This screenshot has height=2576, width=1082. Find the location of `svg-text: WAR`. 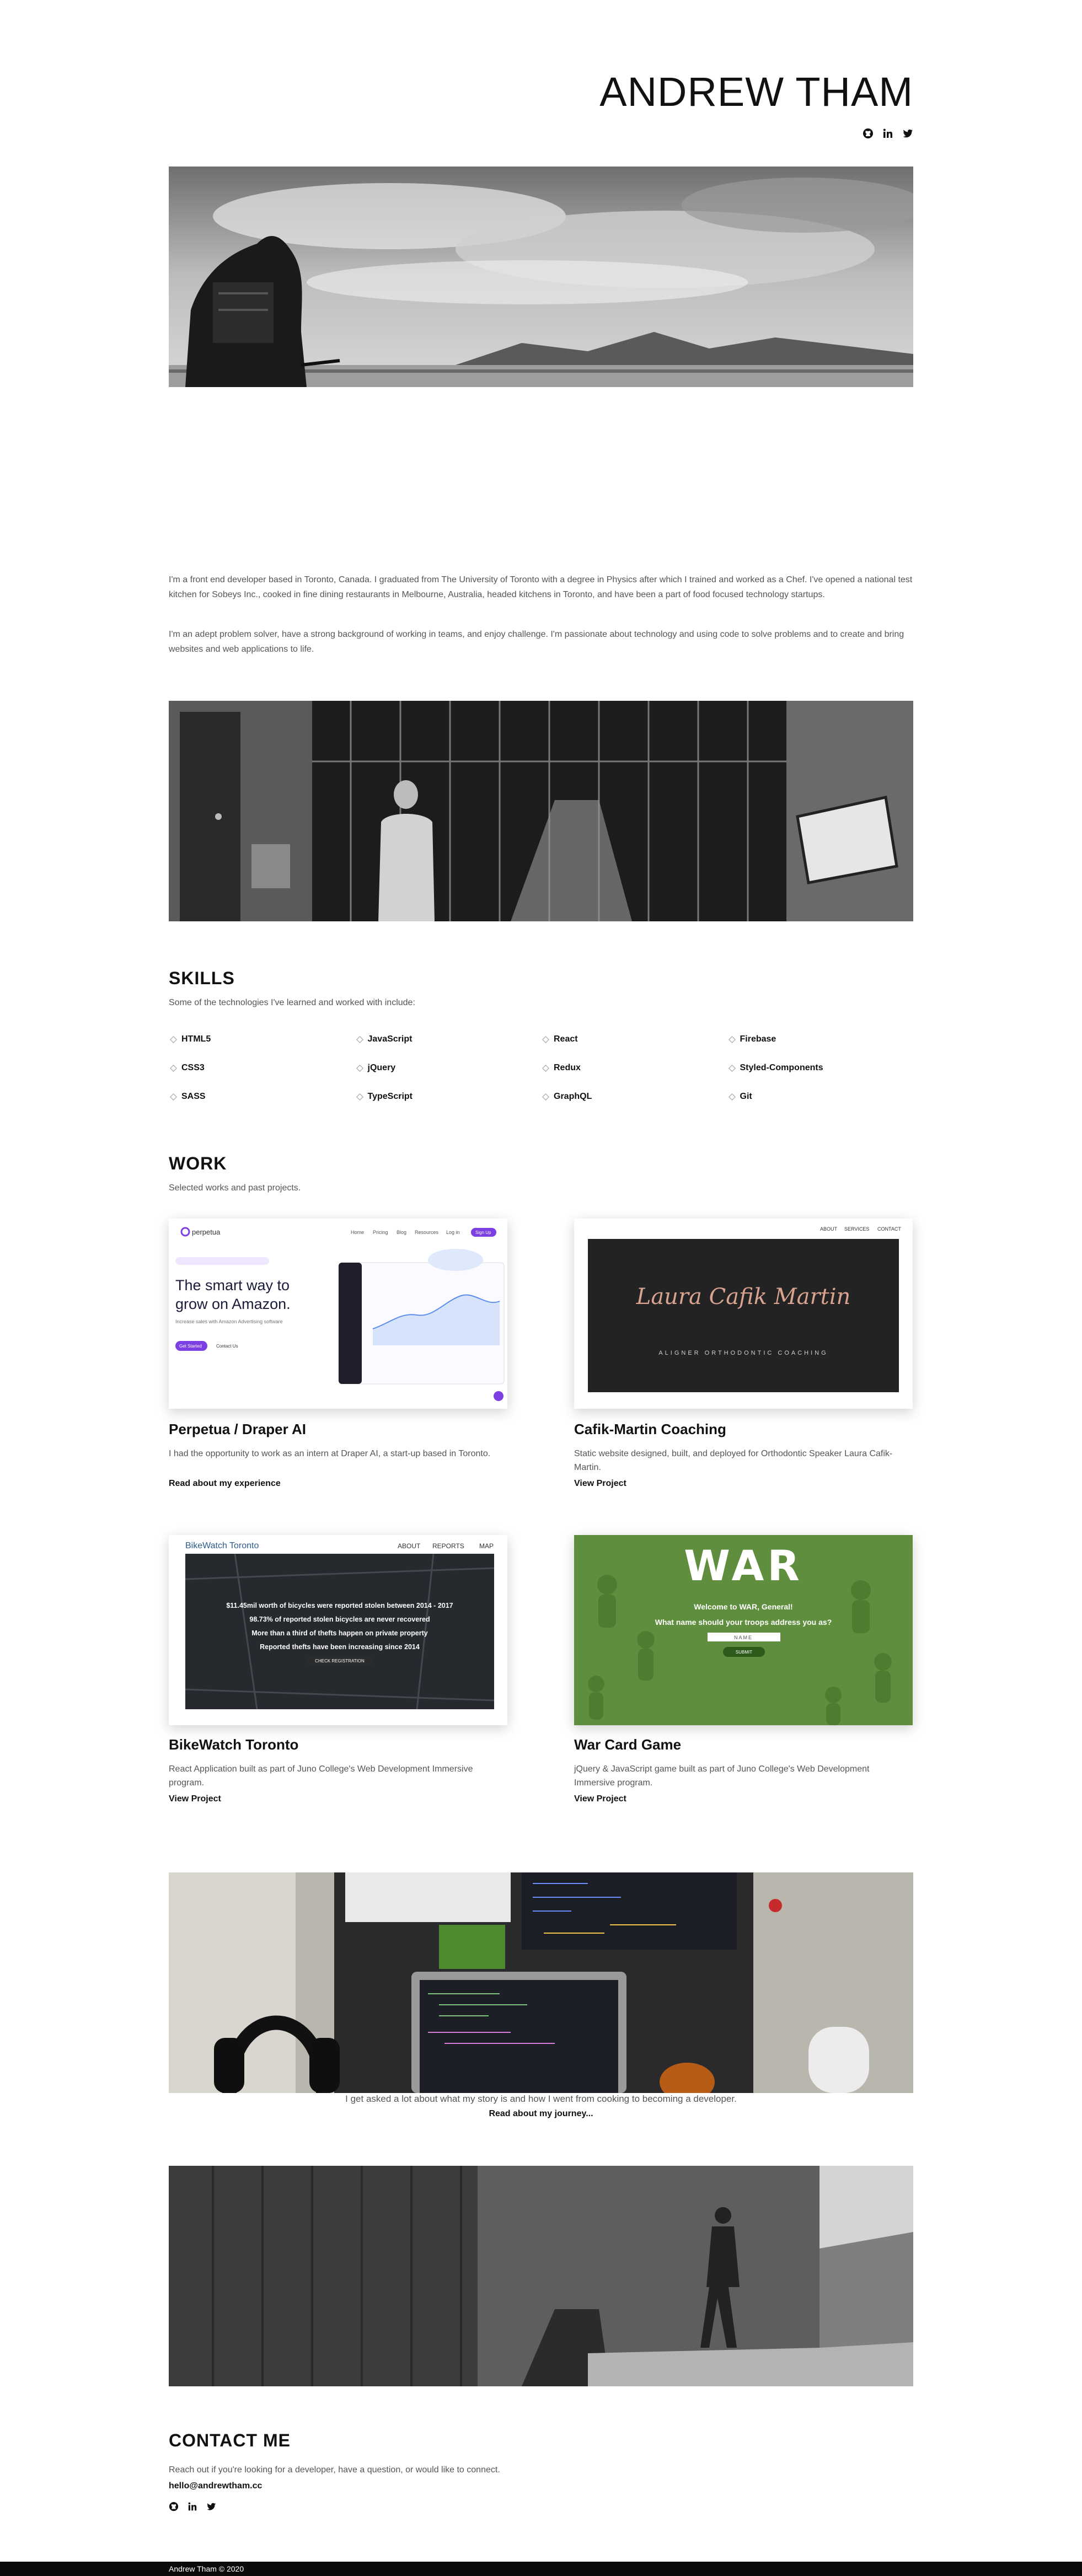

svg-text: WAR is located at coordinates (743, 1565).